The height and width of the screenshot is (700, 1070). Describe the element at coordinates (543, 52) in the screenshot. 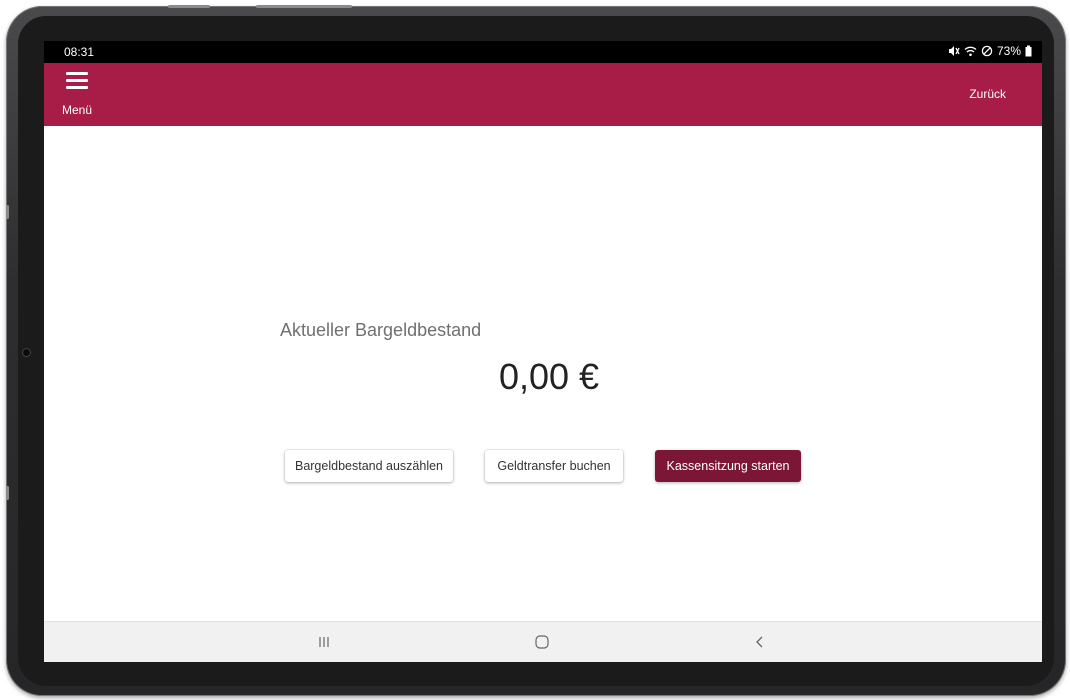

I see `status-bar: 08:31 73%` at that location.